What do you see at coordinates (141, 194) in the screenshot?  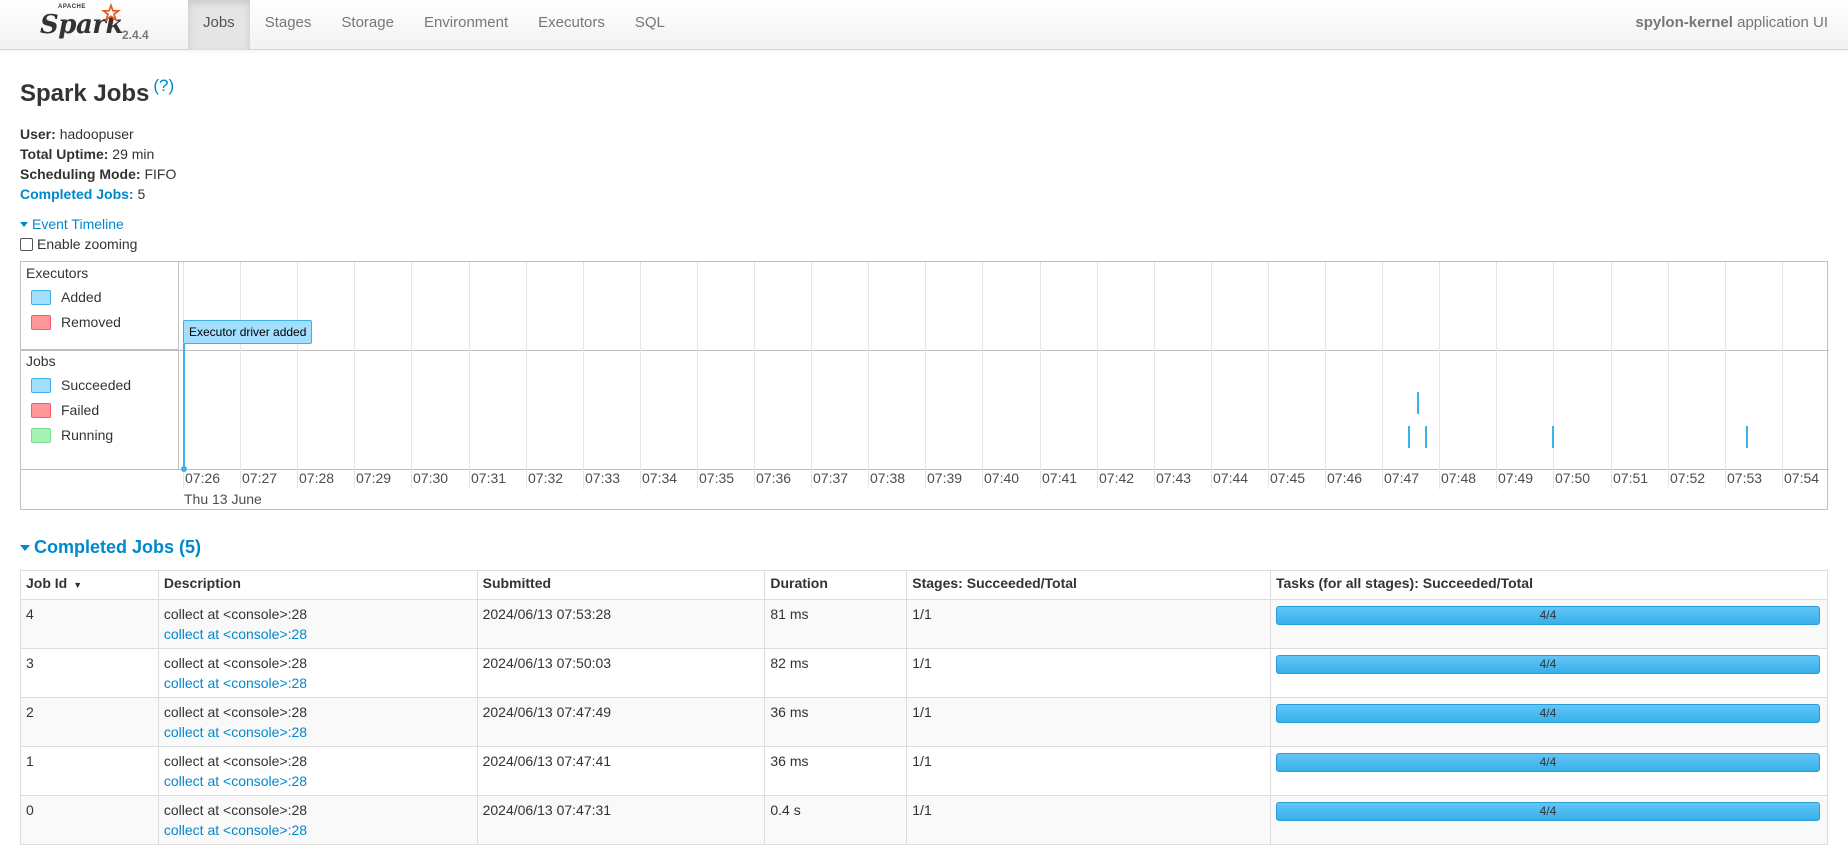 I see `completed-jobs-count: 5` at bounding box center [141, 194].